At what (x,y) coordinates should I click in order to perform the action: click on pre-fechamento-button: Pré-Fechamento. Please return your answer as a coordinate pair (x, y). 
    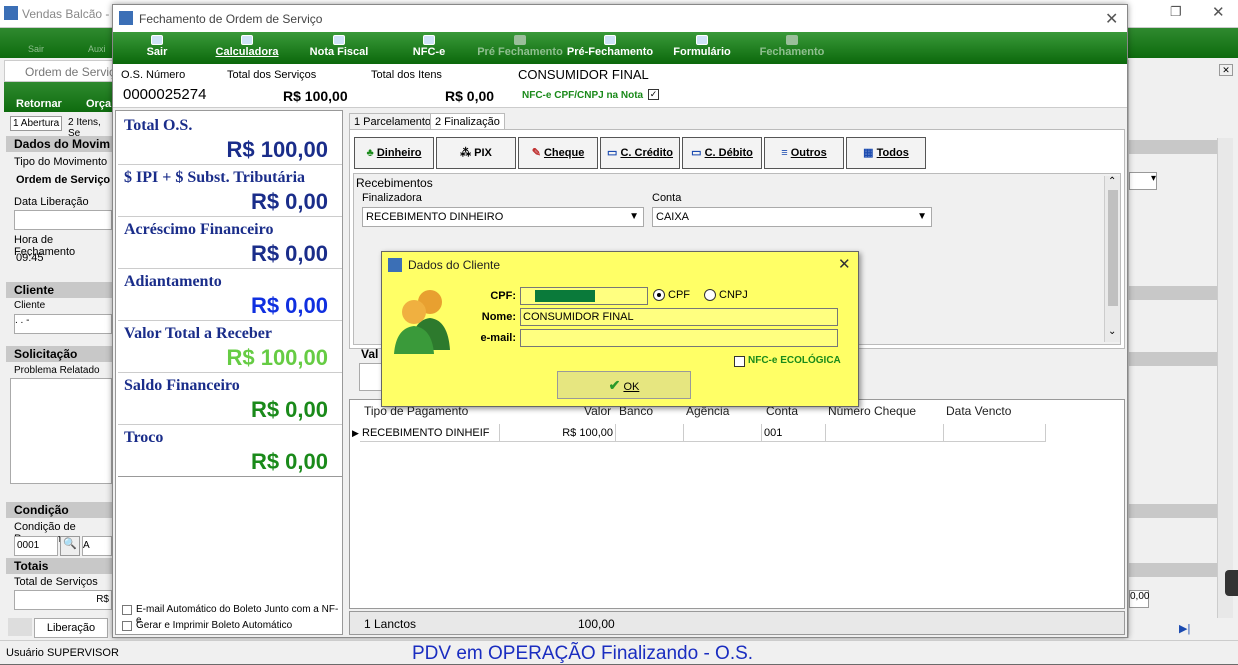
    Looking at the image, I should click on (610, 48).